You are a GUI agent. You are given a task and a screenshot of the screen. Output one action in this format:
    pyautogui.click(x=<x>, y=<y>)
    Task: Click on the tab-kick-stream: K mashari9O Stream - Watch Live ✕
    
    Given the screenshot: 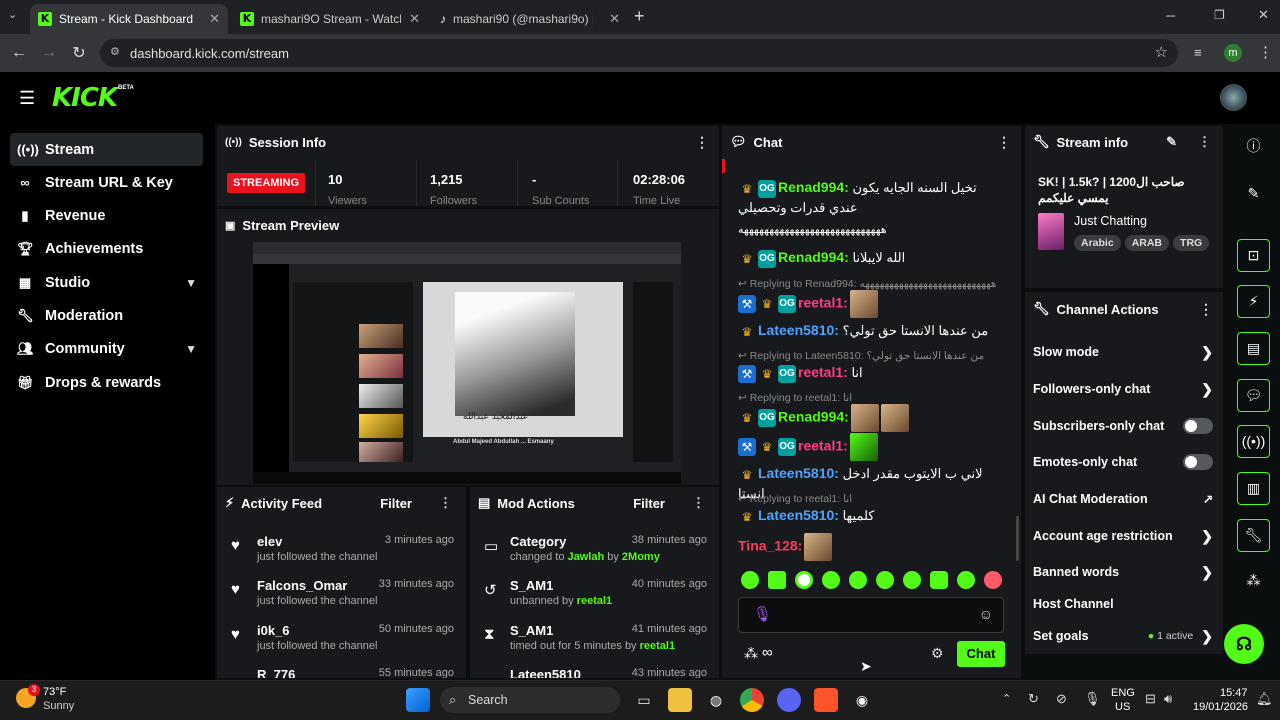 What is the action you would take?
    pyautogui.click(x=330, y=19)
    